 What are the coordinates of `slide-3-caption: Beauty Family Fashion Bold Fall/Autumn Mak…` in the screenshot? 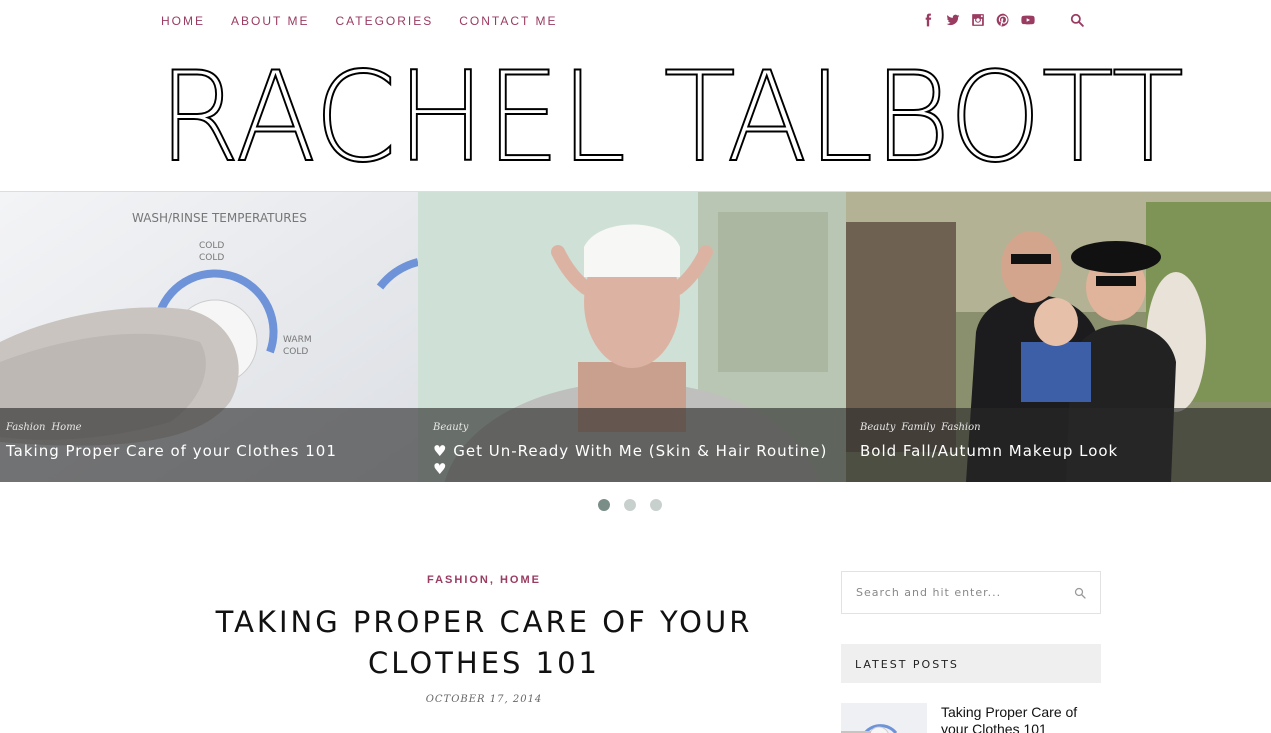 It's located at (1058, 445).